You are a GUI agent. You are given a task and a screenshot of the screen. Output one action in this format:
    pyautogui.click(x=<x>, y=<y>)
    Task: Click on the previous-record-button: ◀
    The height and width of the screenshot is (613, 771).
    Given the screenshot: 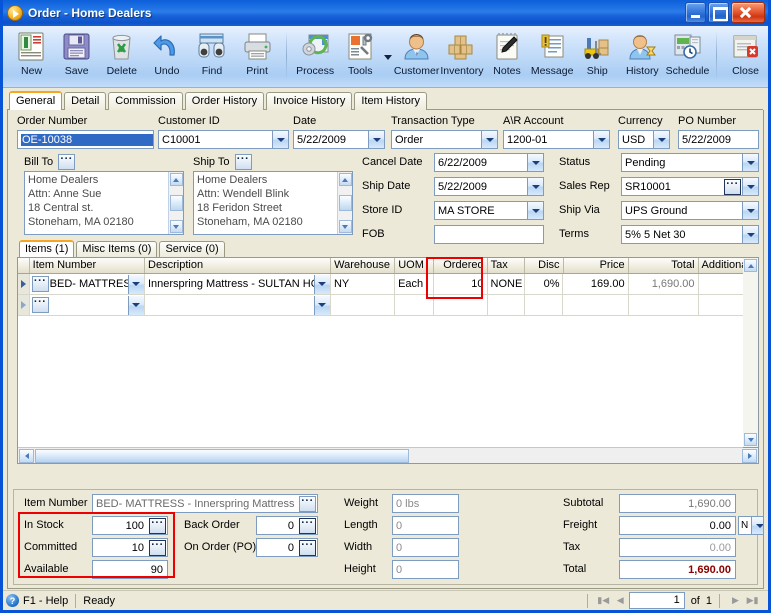 What is the action you would take?
    pyautogui.click(x=620, y=600)
    